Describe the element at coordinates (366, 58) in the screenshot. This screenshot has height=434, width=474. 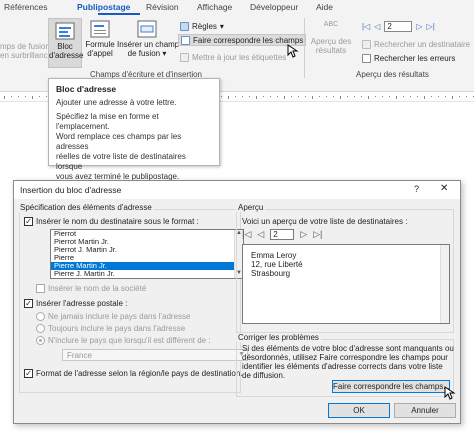
I see `check-errors-icon` at that location.